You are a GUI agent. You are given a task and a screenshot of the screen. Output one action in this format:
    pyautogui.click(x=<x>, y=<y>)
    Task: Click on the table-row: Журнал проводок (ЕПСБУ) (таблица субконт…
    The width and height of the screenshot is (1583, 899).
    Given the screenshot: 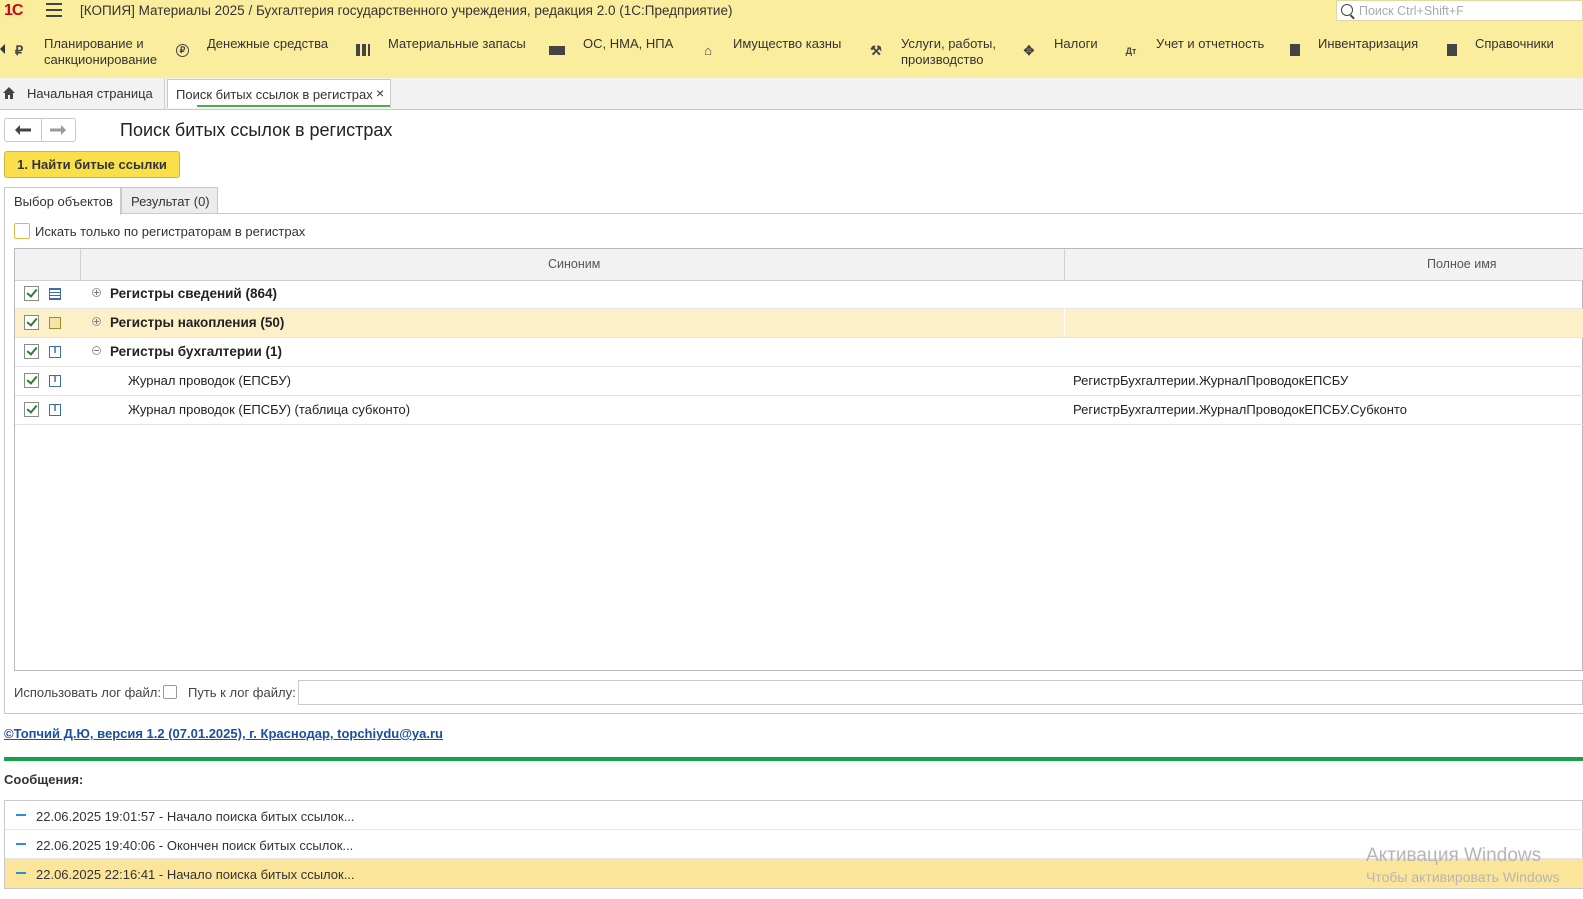 What is the action you would take?
    pyautogui.click(x=799, y=410)
    